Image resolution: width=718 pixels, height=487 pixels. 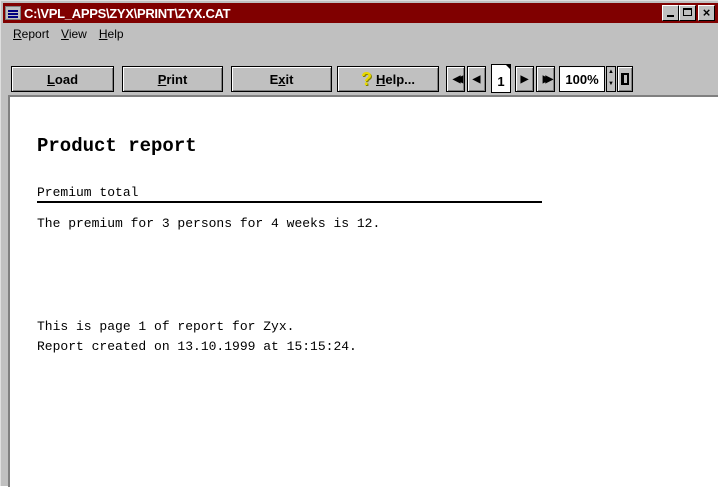 I want to click on app-icon, so click(x=13, y=13).